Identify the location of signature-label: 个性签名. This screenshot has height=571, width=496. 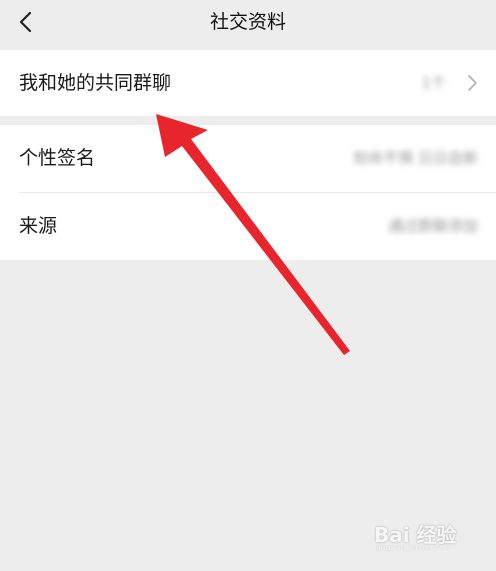
(57, 158).